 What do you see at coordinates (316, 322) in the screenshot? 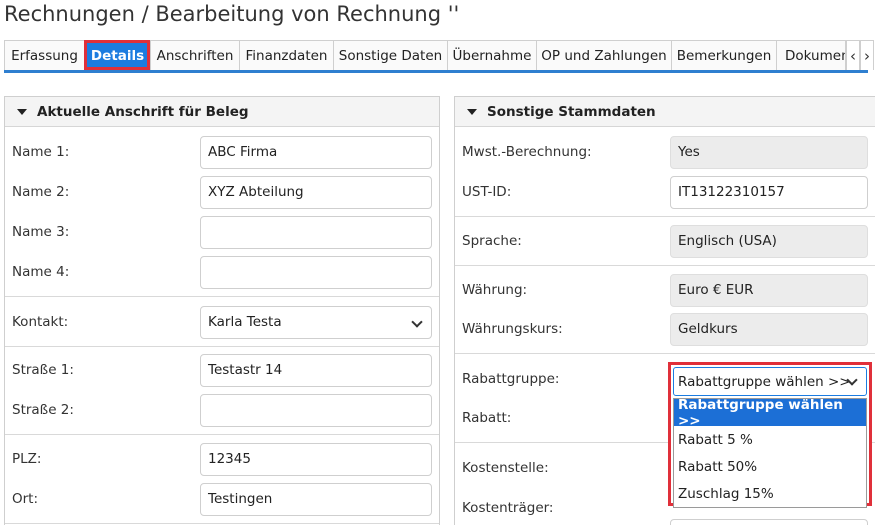
I see `kontakt-select: Karla Testa` at bounding box center [316, 322].